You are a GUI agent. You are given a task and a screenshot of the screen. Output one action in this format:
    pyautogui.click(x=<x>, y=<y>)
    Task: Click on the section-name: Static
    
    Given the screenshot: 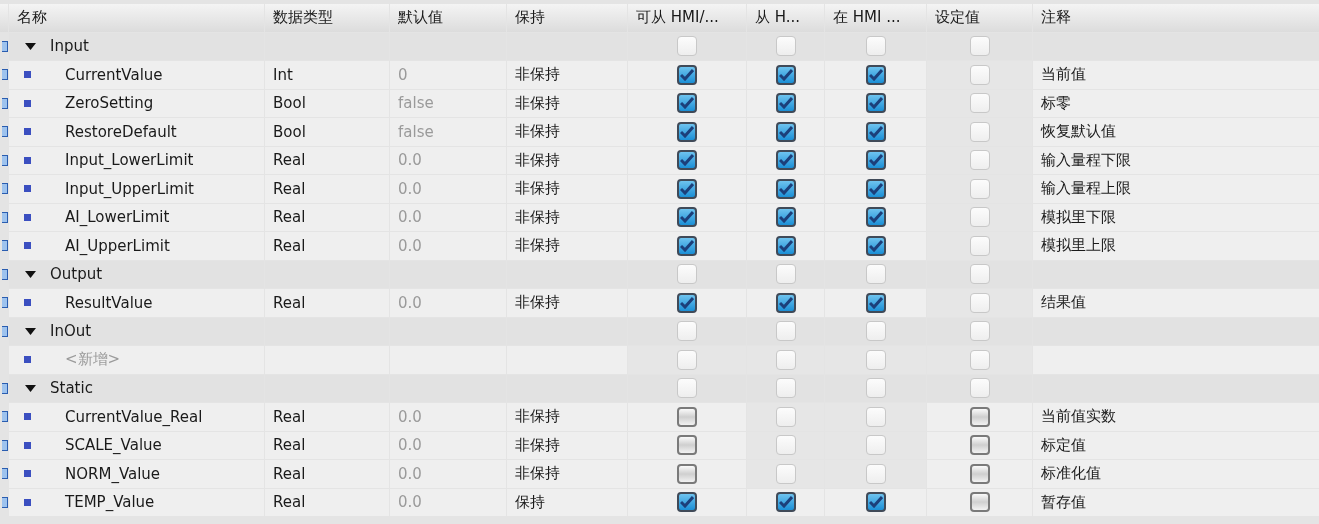 What is the action you would take?
    pyautogui.click(x=71, y=388)
    